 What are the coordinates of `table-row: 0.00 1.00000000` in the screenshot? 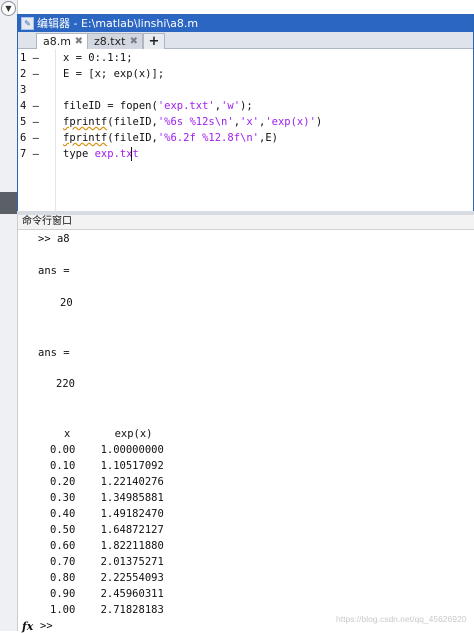 It's located at (107, 450).